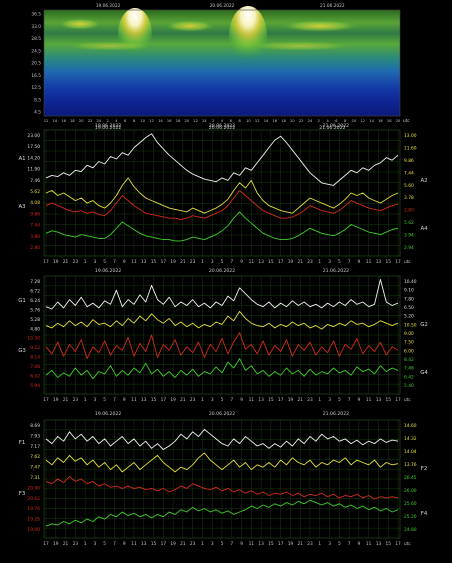 The image size is (452, 563). I want to click on left-axis-tick: 7.93, so click(35, 436).